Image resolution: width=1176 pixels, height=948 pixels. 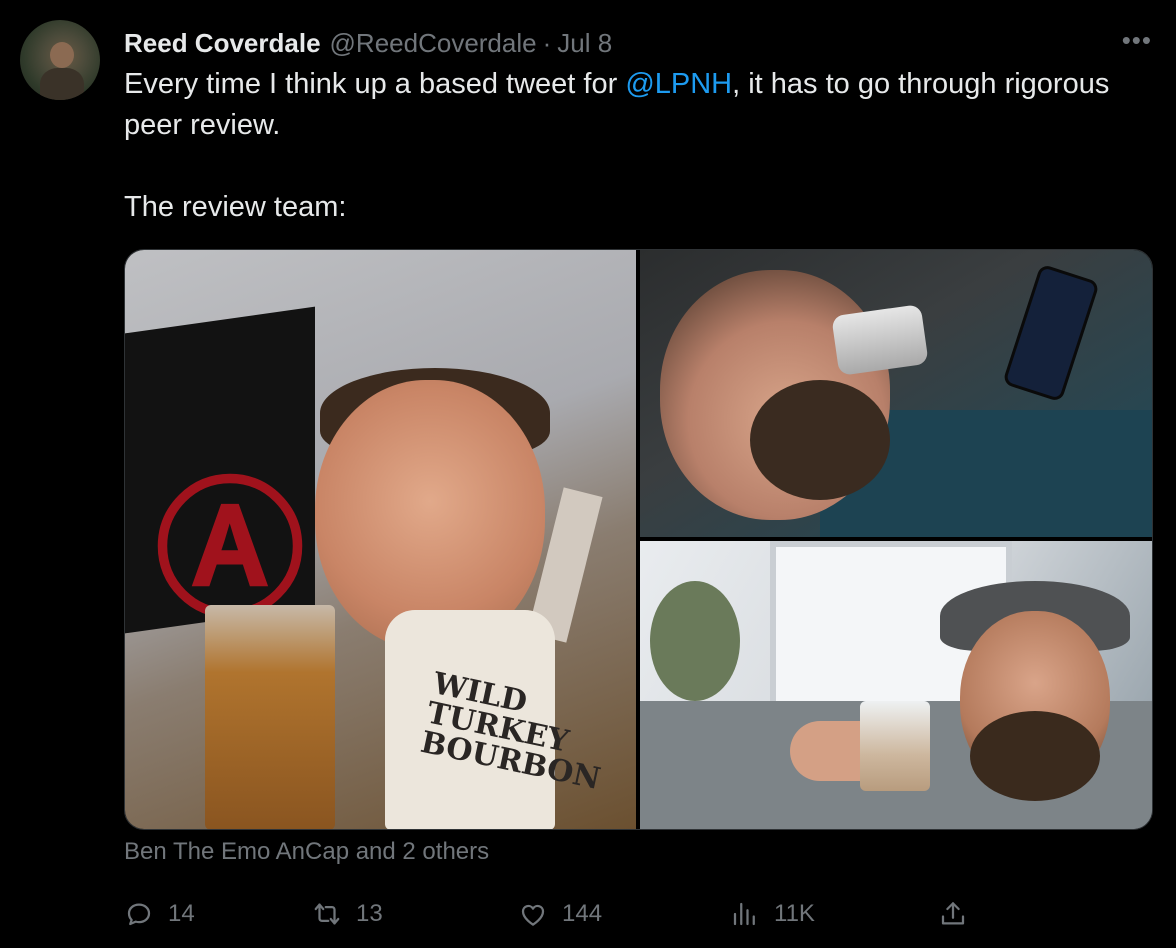 I want to click on action-bar: 14 13 144 11K, so click(x=554, y=914).